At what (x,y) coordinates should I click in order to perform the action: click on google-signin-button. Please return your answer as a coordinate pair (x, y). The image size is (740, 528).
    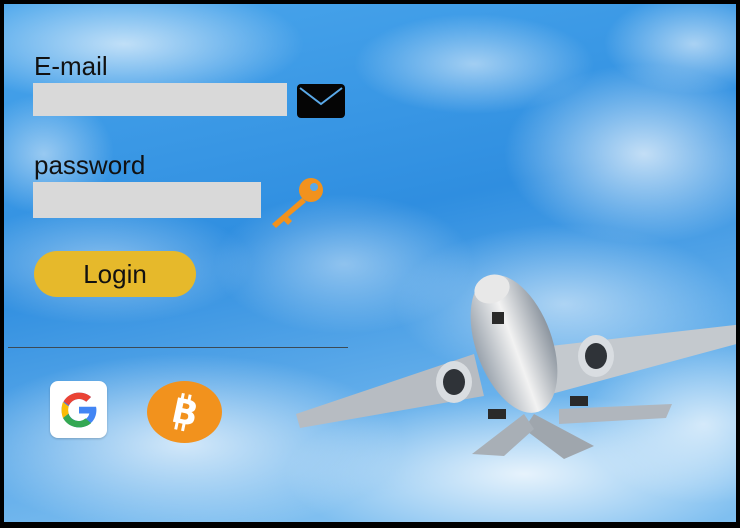
    Looking at the image, I should click on (78, 409).